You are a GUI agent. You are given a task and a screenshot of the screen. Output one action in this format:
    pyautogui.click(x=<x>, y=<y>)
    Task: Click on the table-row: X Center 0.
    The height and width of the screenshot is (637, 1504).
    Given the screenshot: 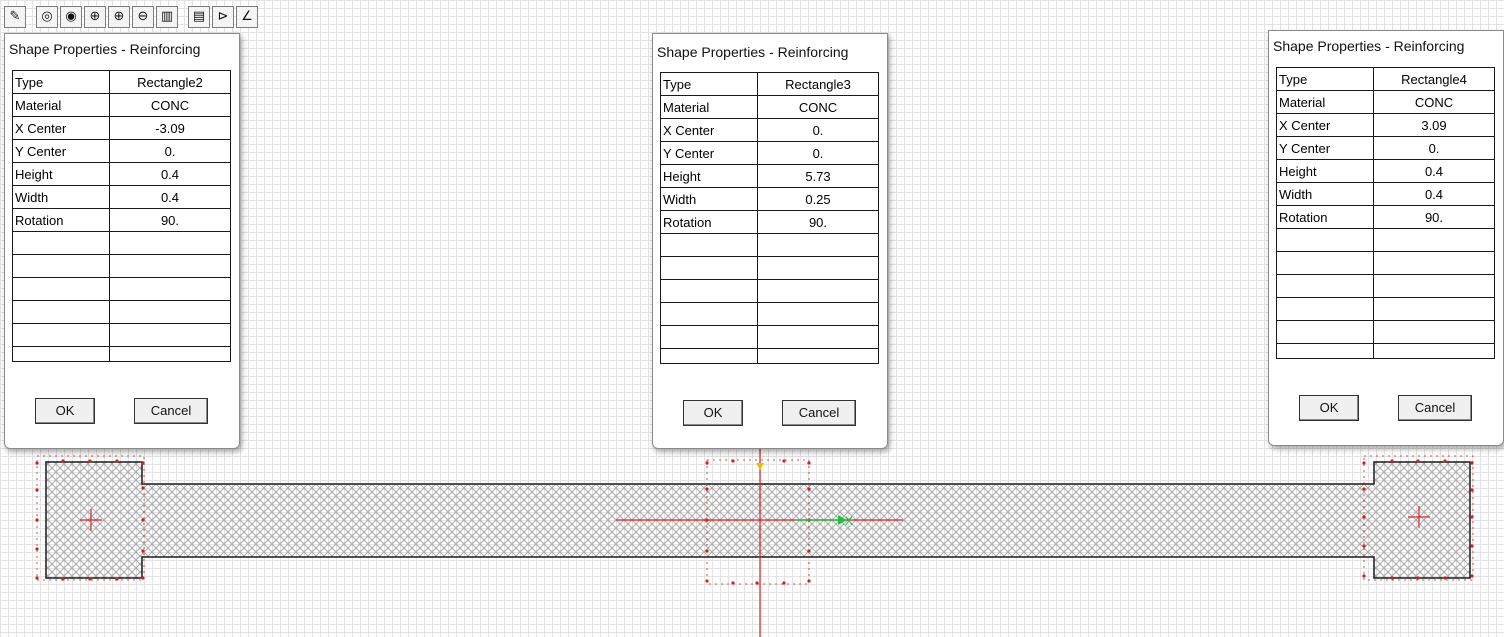 What is the action you would take?
    pyautogui.click(x=769, y=130)
    